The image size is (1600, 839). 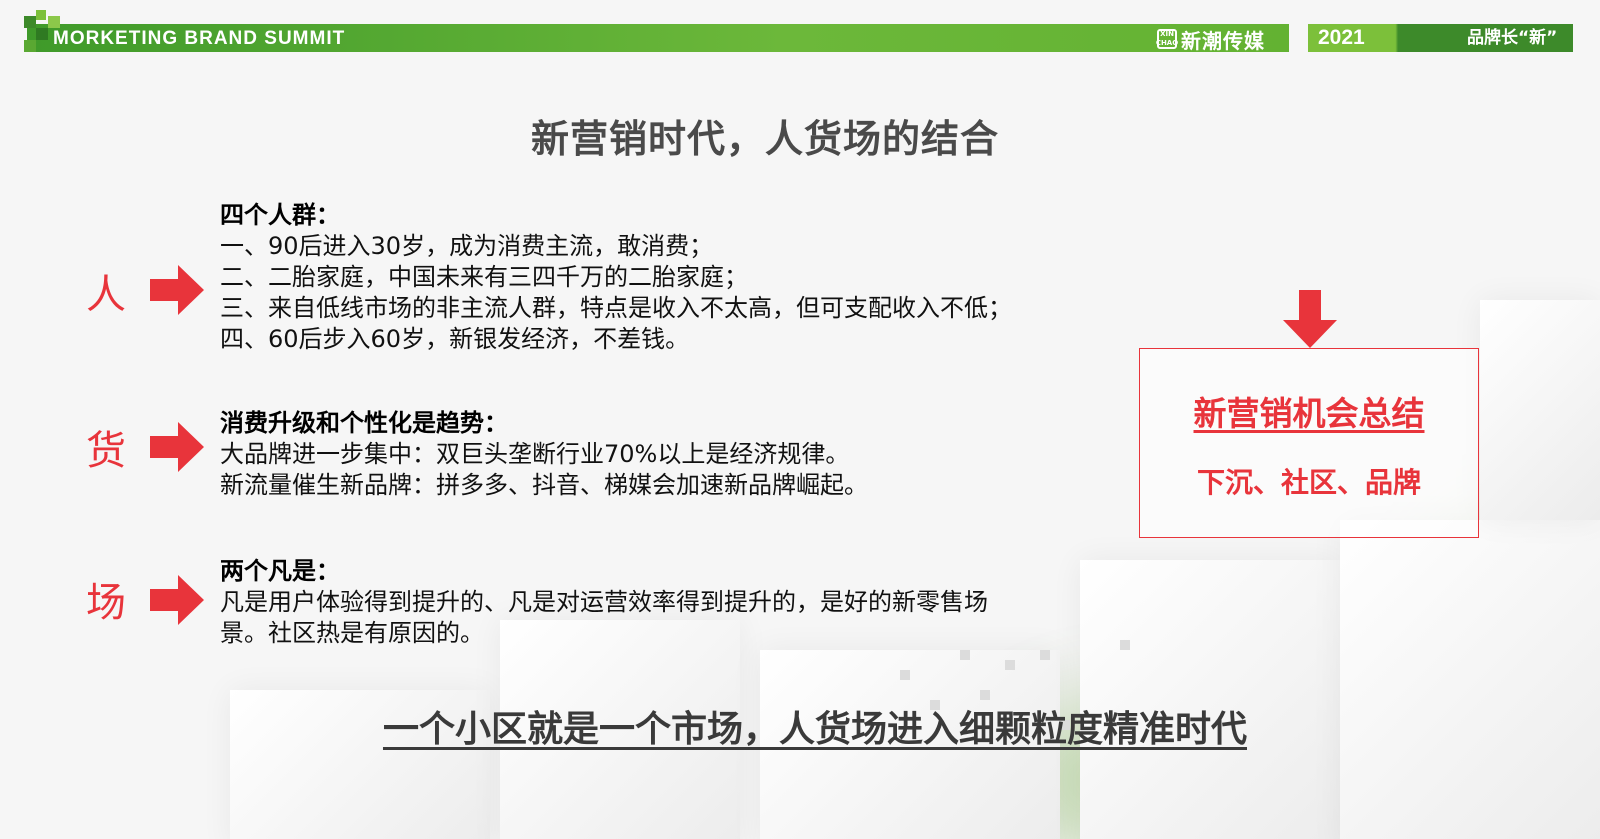 I want to click on year-label: 2021, so click(x=1341, y=37).